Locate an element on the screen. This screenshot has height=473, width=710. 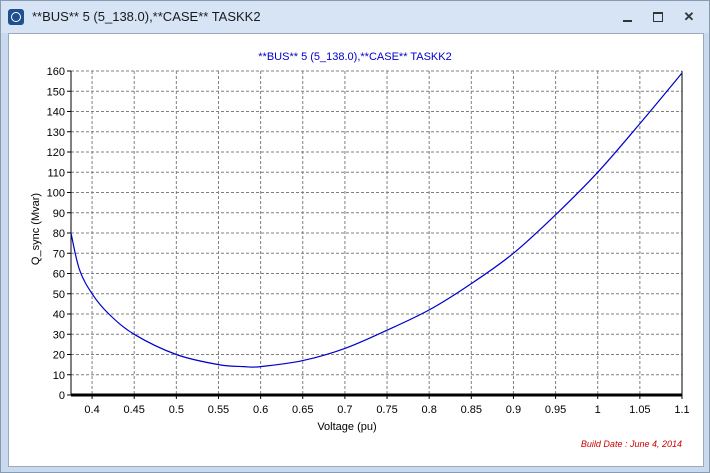
x-tick-label: 0.55 is located at coordinates (218, 410).